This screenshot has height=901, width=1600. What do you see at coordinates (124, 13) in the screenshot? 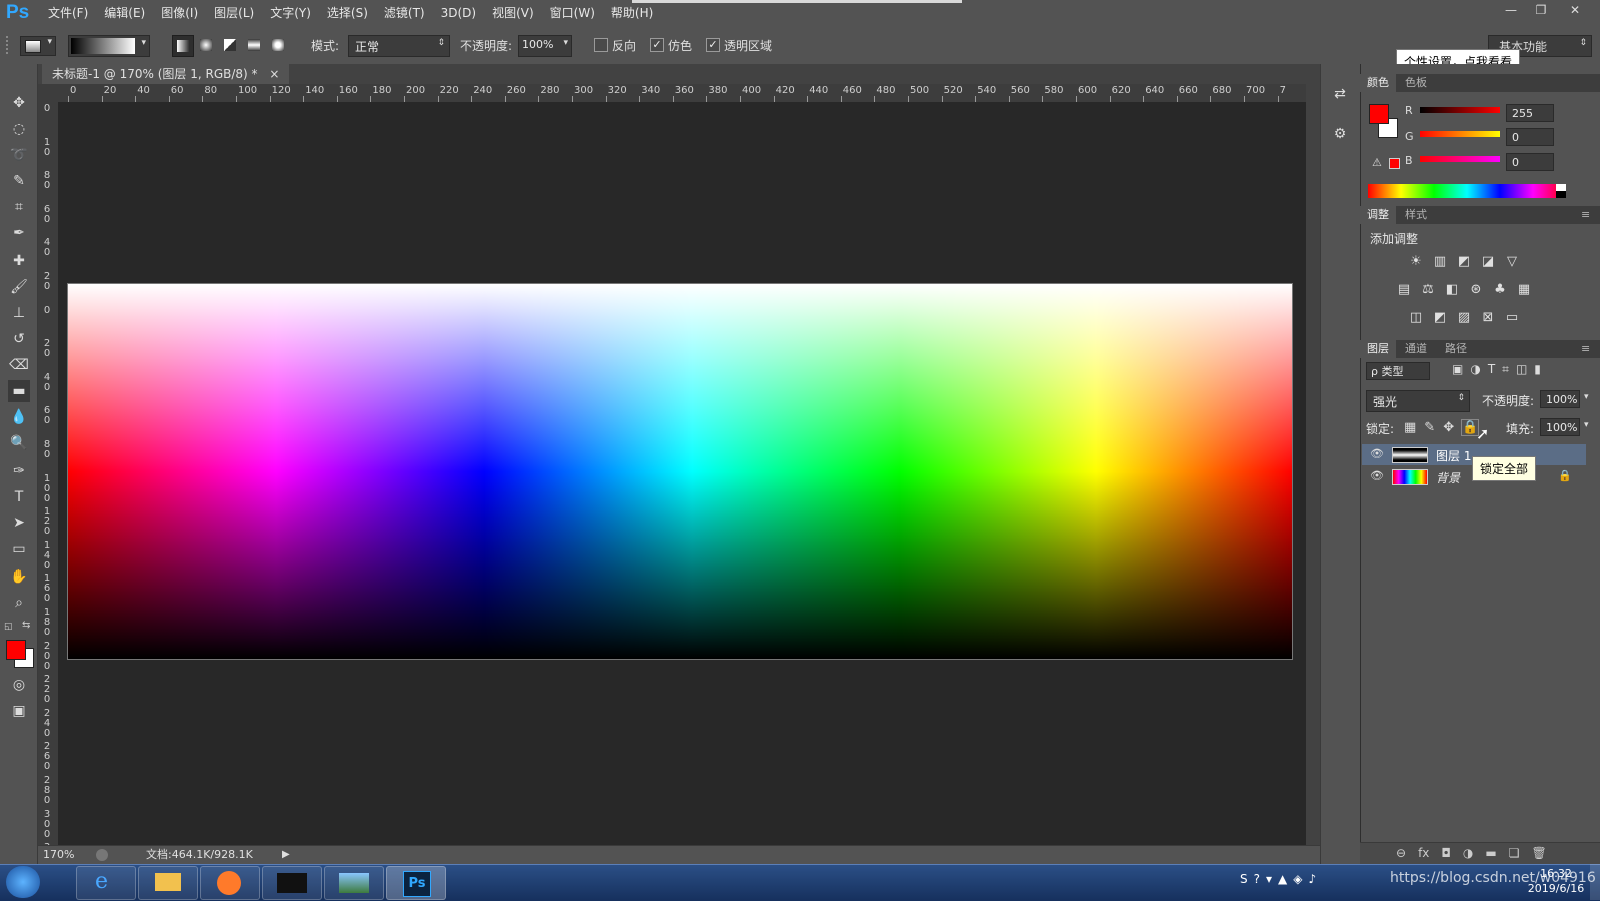
I see `menu-edit: 编辑(E)` at bounding box center [124, 13].